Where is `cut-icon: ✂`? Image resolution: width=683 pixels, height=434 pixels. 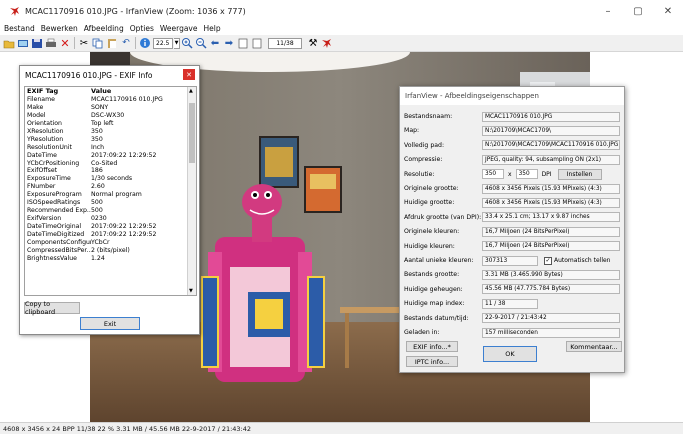 cut-icon: ✂ is located at coordinates (84, 43).